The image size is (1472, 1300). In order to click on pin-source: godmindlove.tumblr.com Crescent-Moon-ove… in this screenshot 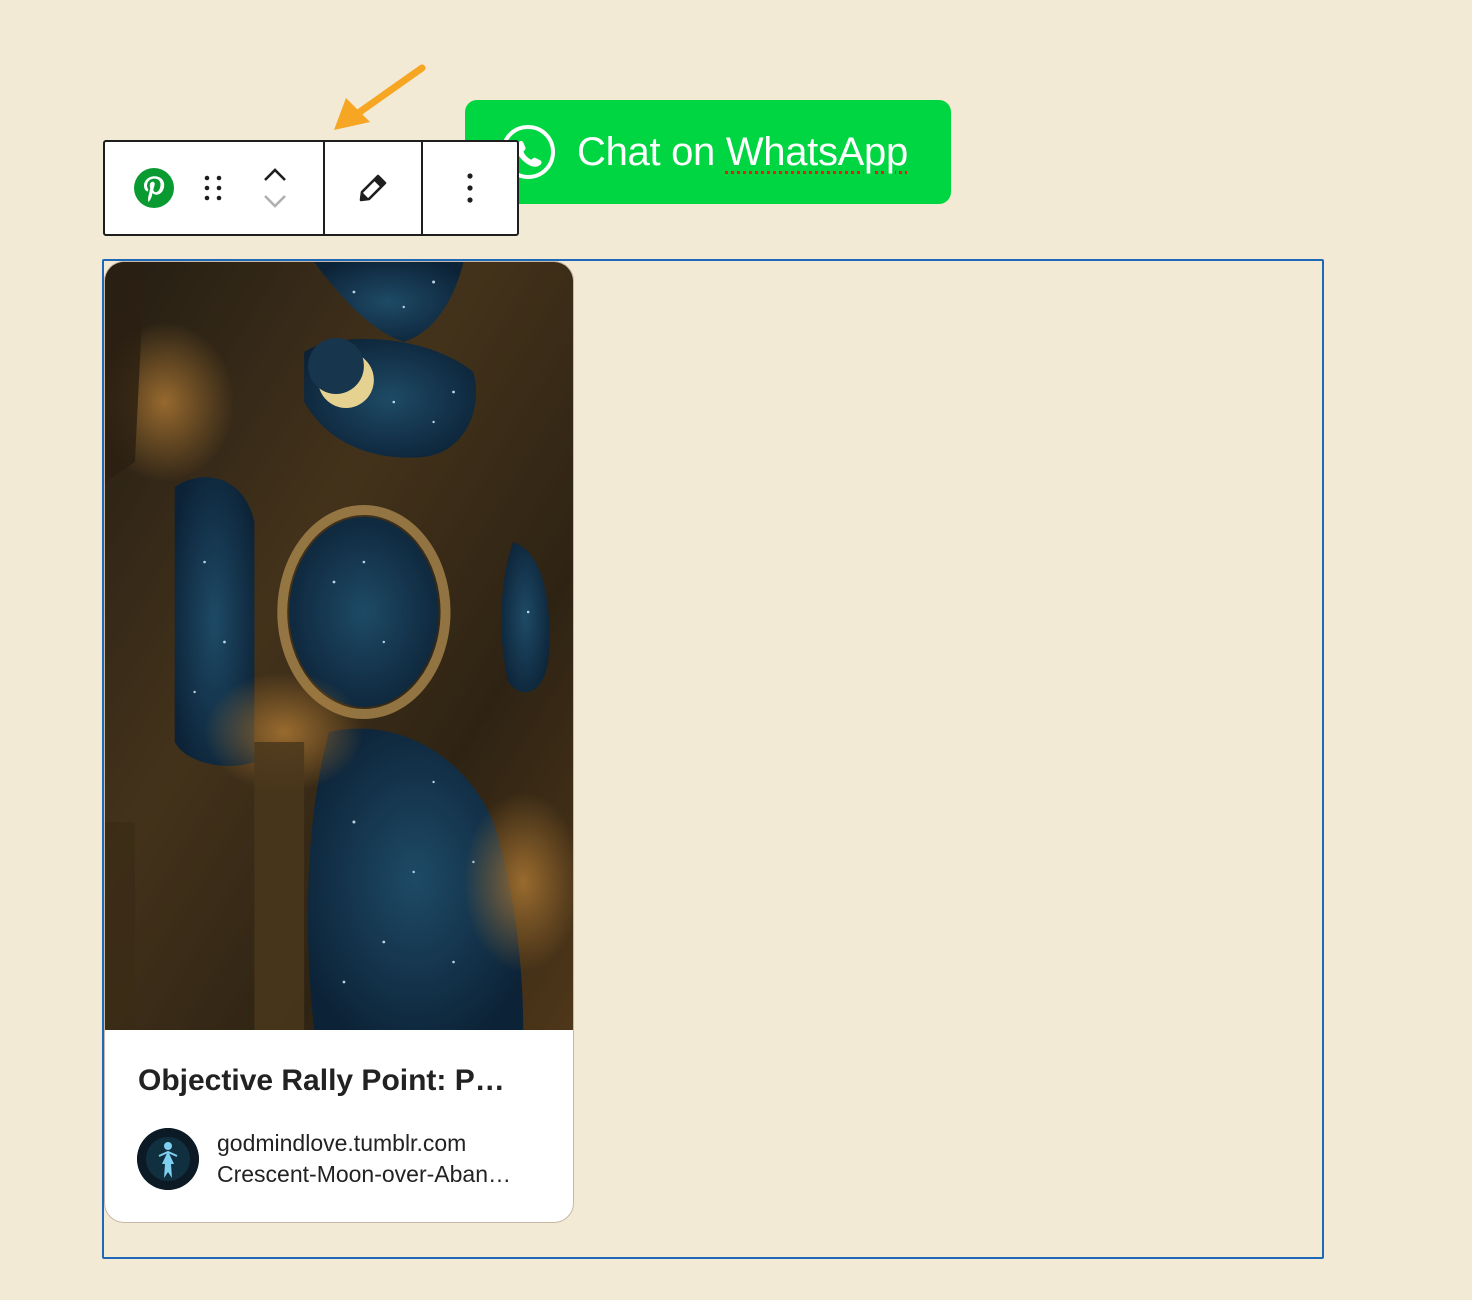, I will do `click(376, 1159)`.